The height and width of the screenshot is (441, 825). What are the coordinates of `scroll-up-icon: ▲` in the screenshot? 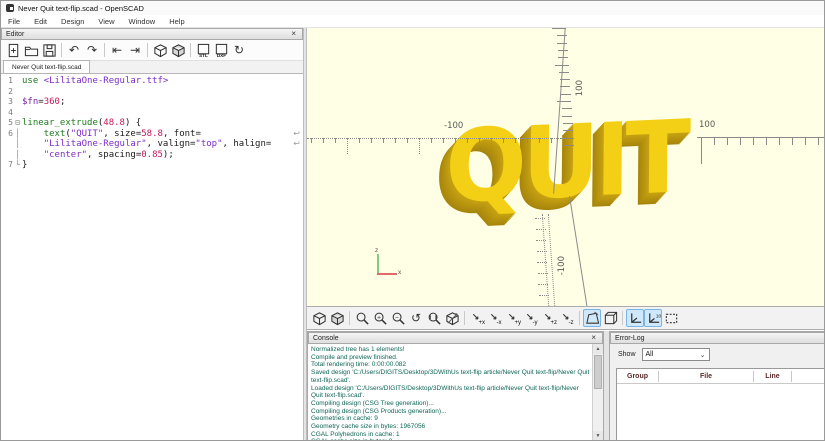 It's located at (598, 349).